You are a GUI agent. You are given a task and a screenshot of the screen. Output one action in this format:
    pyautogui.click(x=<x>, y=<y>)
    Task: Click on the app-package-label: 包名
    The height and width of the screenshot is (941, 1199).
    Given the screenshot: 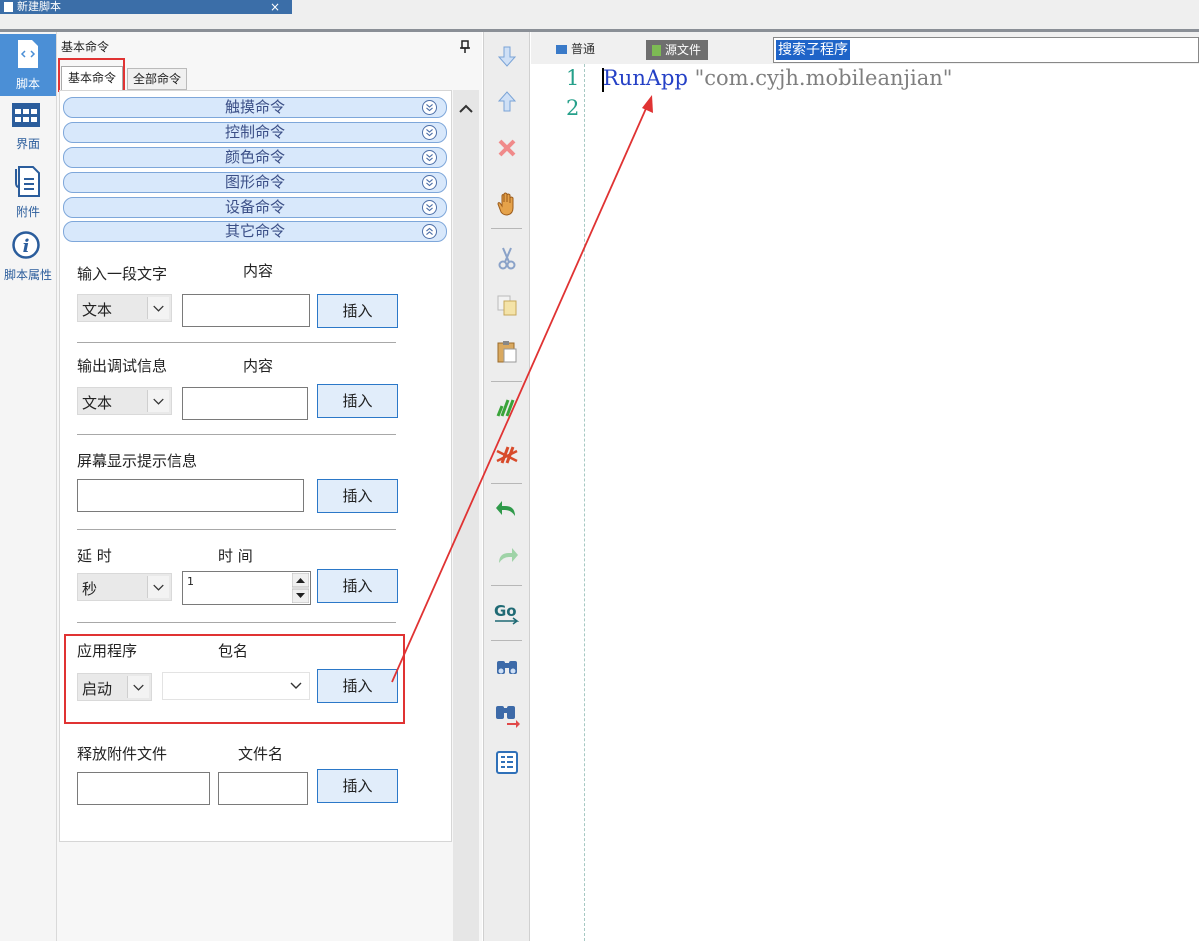 What is the action you would take?
    pyautogui.click(x=233, y=651)
    